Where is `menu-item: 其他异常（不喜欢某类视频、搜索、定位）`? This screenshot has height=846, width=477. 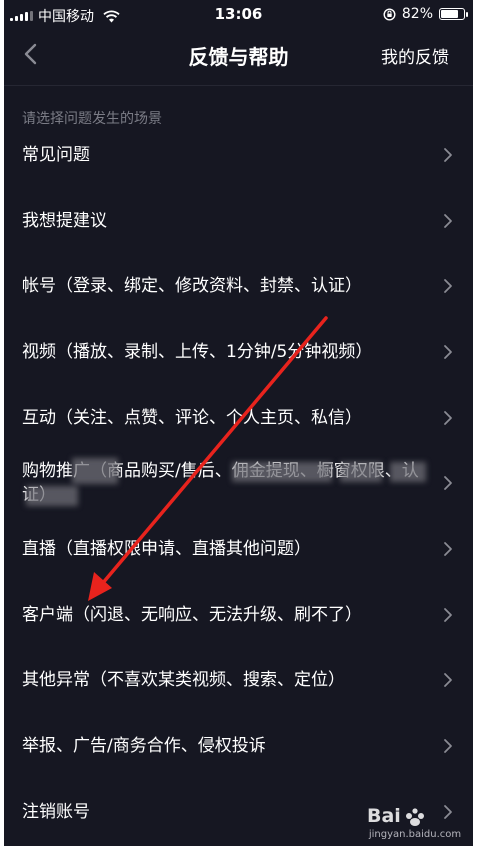 menu-item: 其他异常（不喜欢某类视频、搜索、定位） is located at coordinates (238, 681).